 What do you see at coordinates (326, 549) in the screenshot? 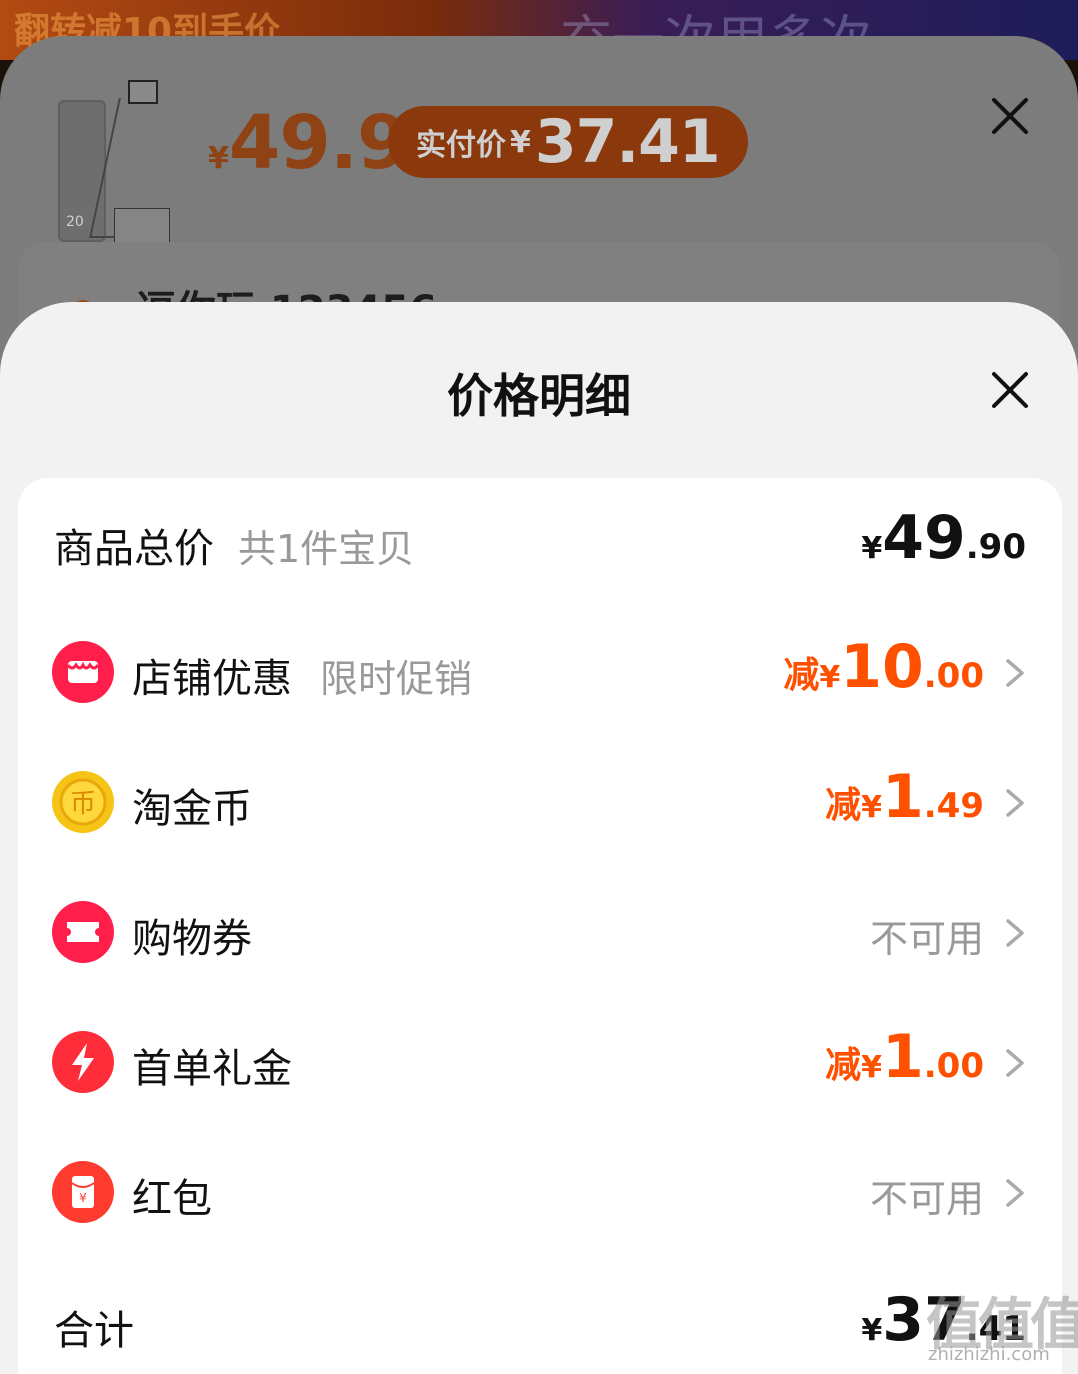
I see `row-sub: 共1件宝贝` at bounding box center [326, 549].